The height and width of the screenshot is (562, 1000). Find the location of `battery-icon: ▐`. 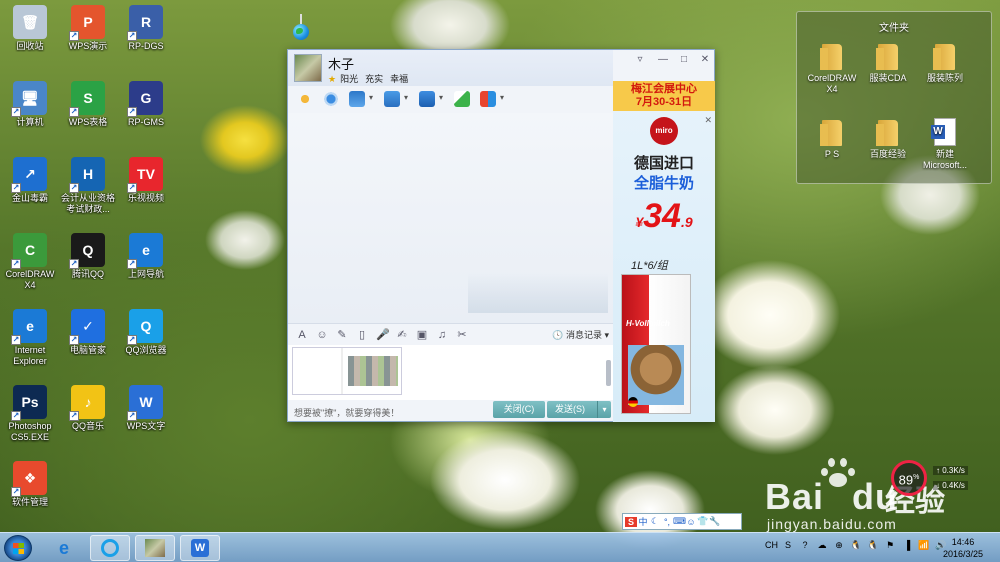

battery-icon: ▐ is located at coordinates (907, 545).